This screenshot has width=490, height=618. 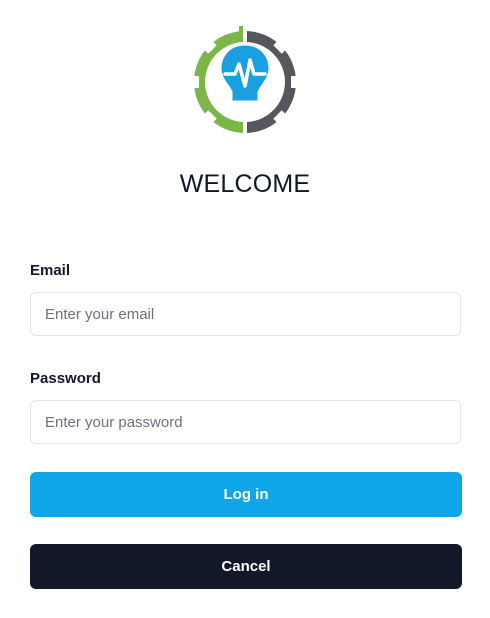 I want to click on email-field, so click(x=245, y=314).